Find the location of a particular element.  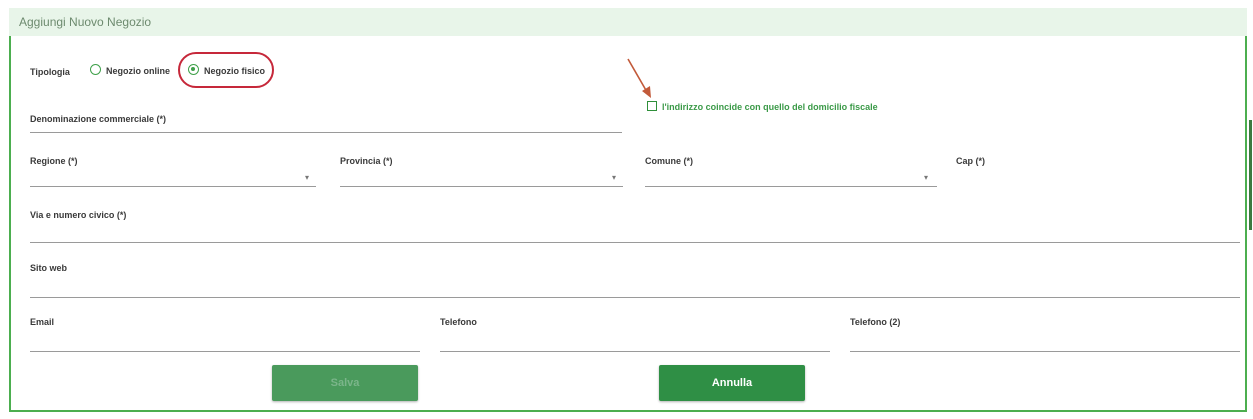

panel-title: Aggiungi Nuovo Negozio is located at coordinates (85, 22).